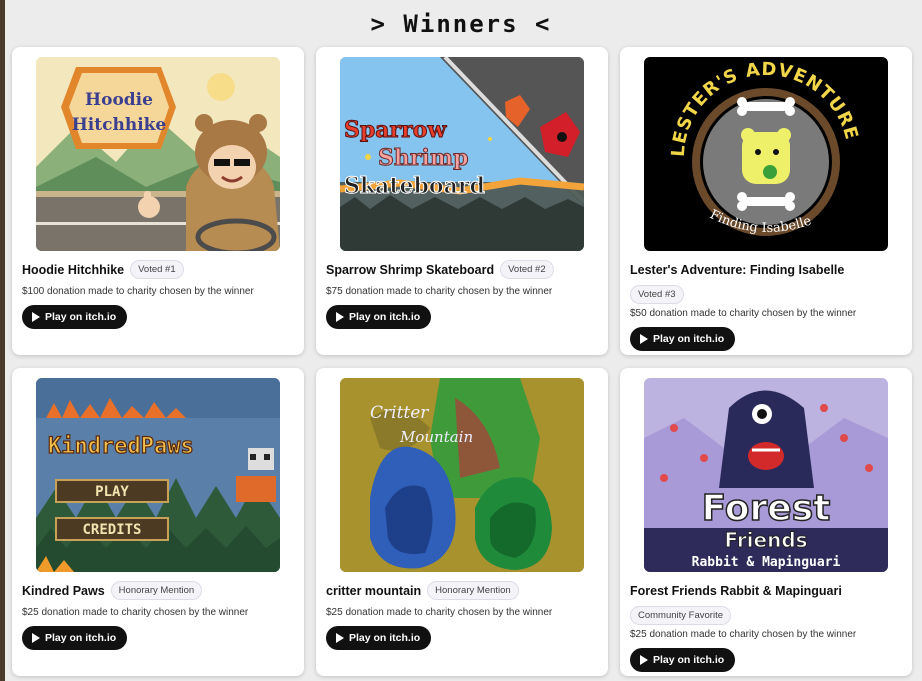 The height and width of the screenshot is (681, 922). Describe the element at coordinates (436, 437) in the screenshot. I see `art-title-line2: Mountain` at that location.